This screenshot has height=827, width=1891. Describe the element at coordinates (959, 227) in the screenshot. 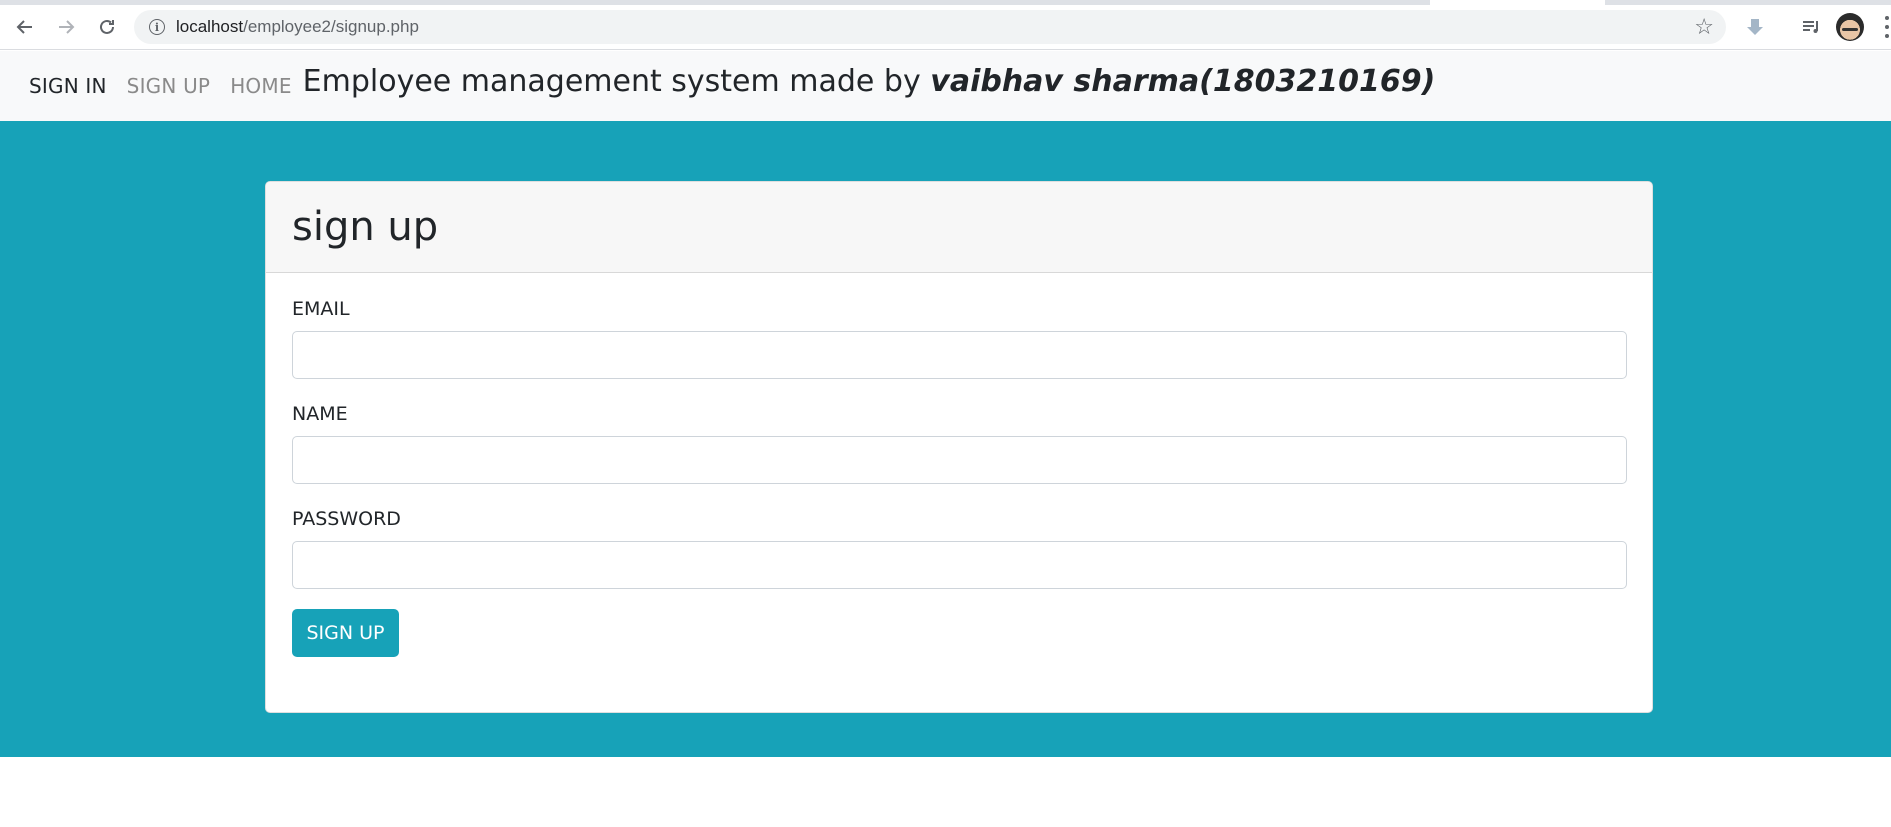

I see `card-header: sign up` at that location.